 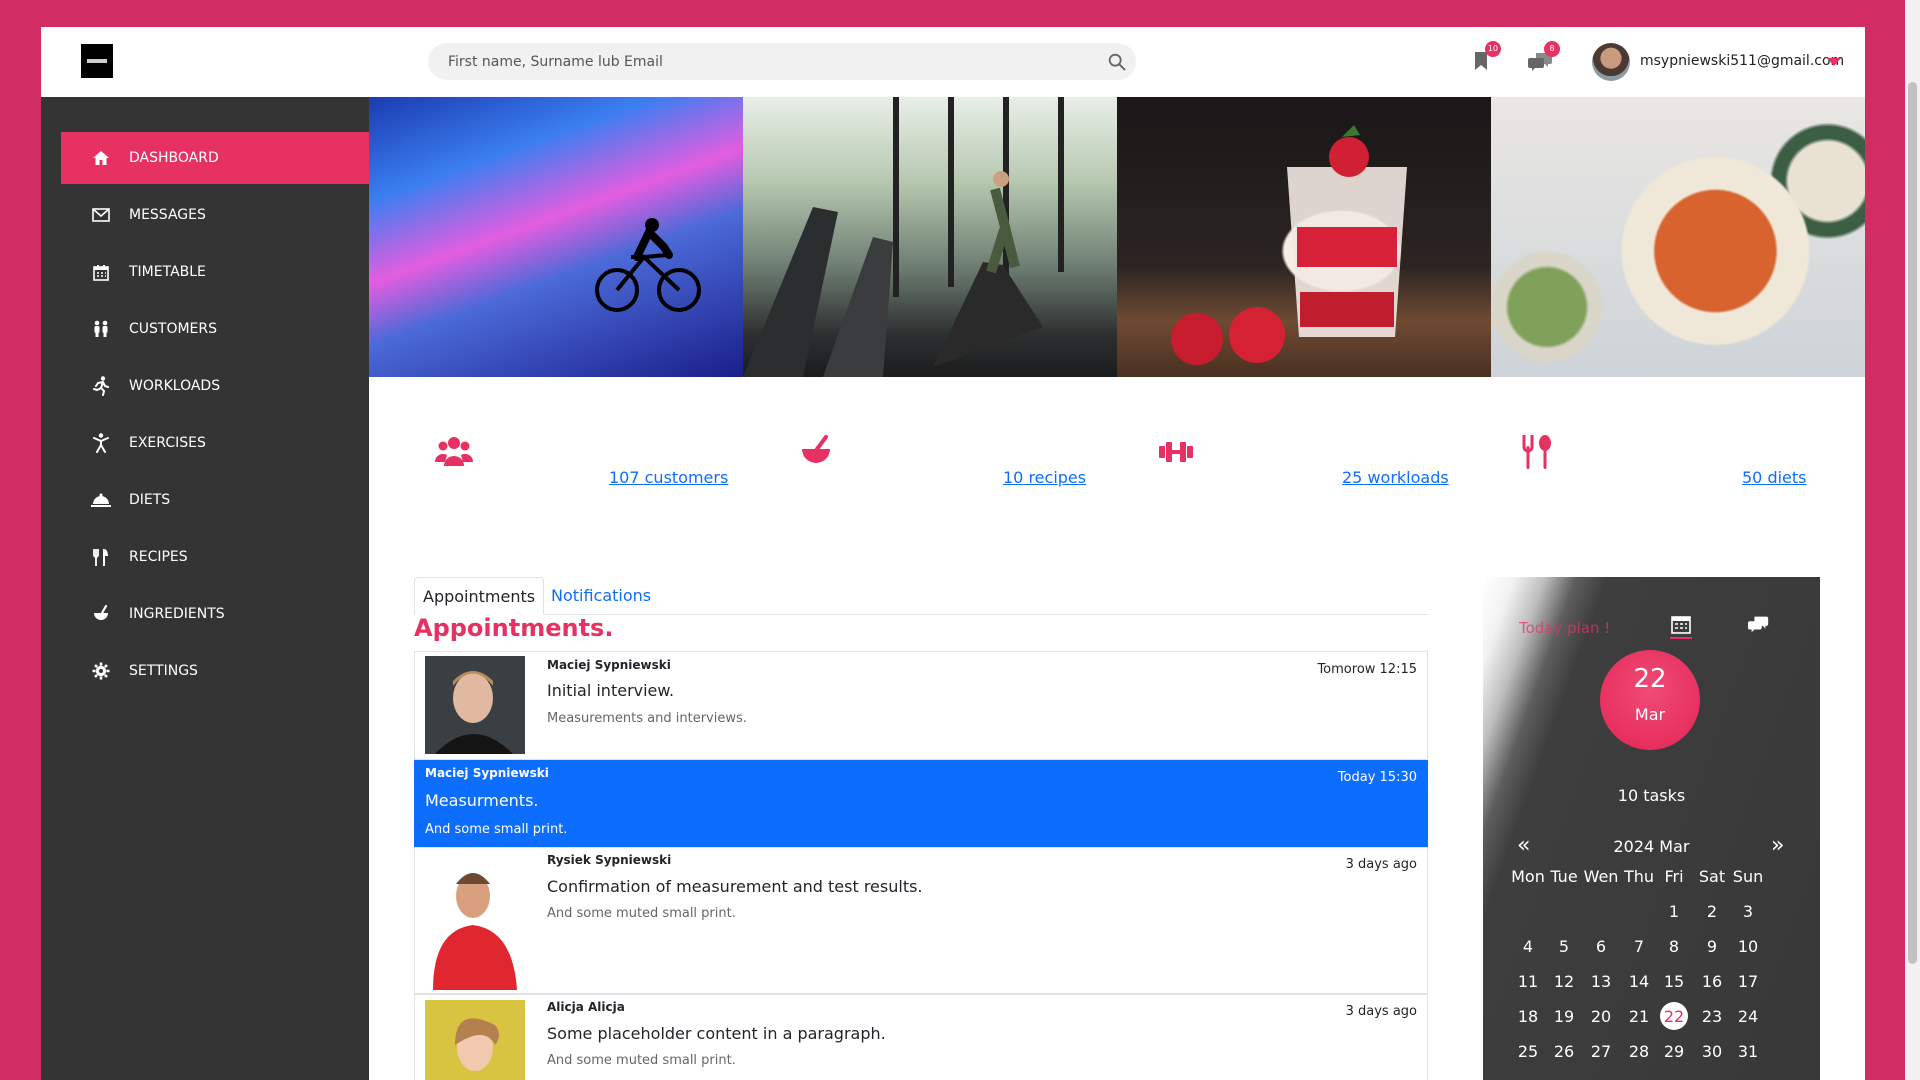 What do you see at coordinates (1639, 1016) in the screenshot?
I see `calendar-day: 21` at bounding box center [1639, 1016].